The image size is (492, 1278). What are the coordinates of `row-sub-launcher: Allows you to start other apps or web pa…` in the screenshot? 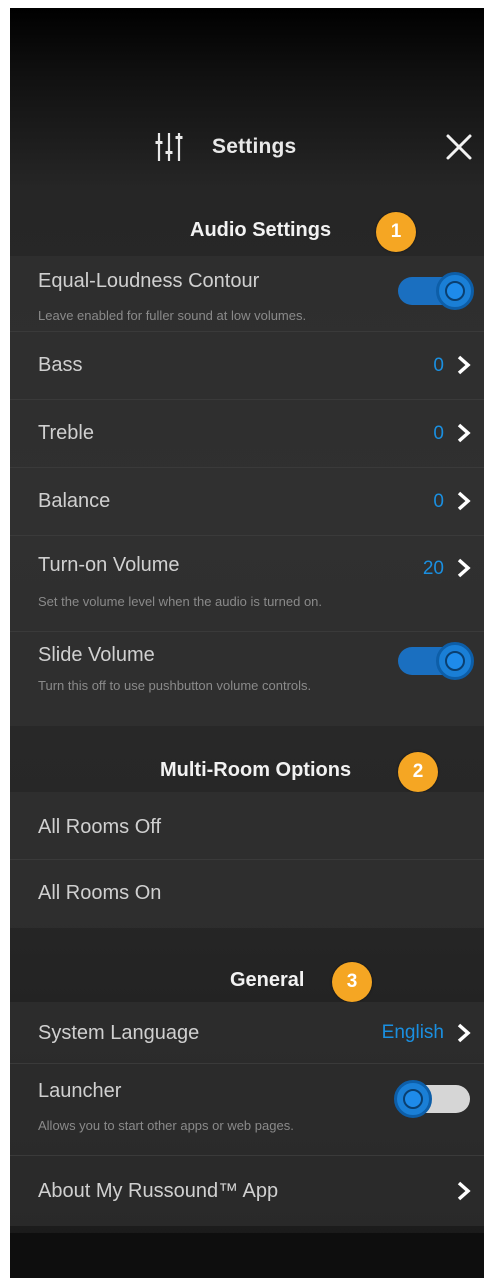 It's located at (166, 1125).